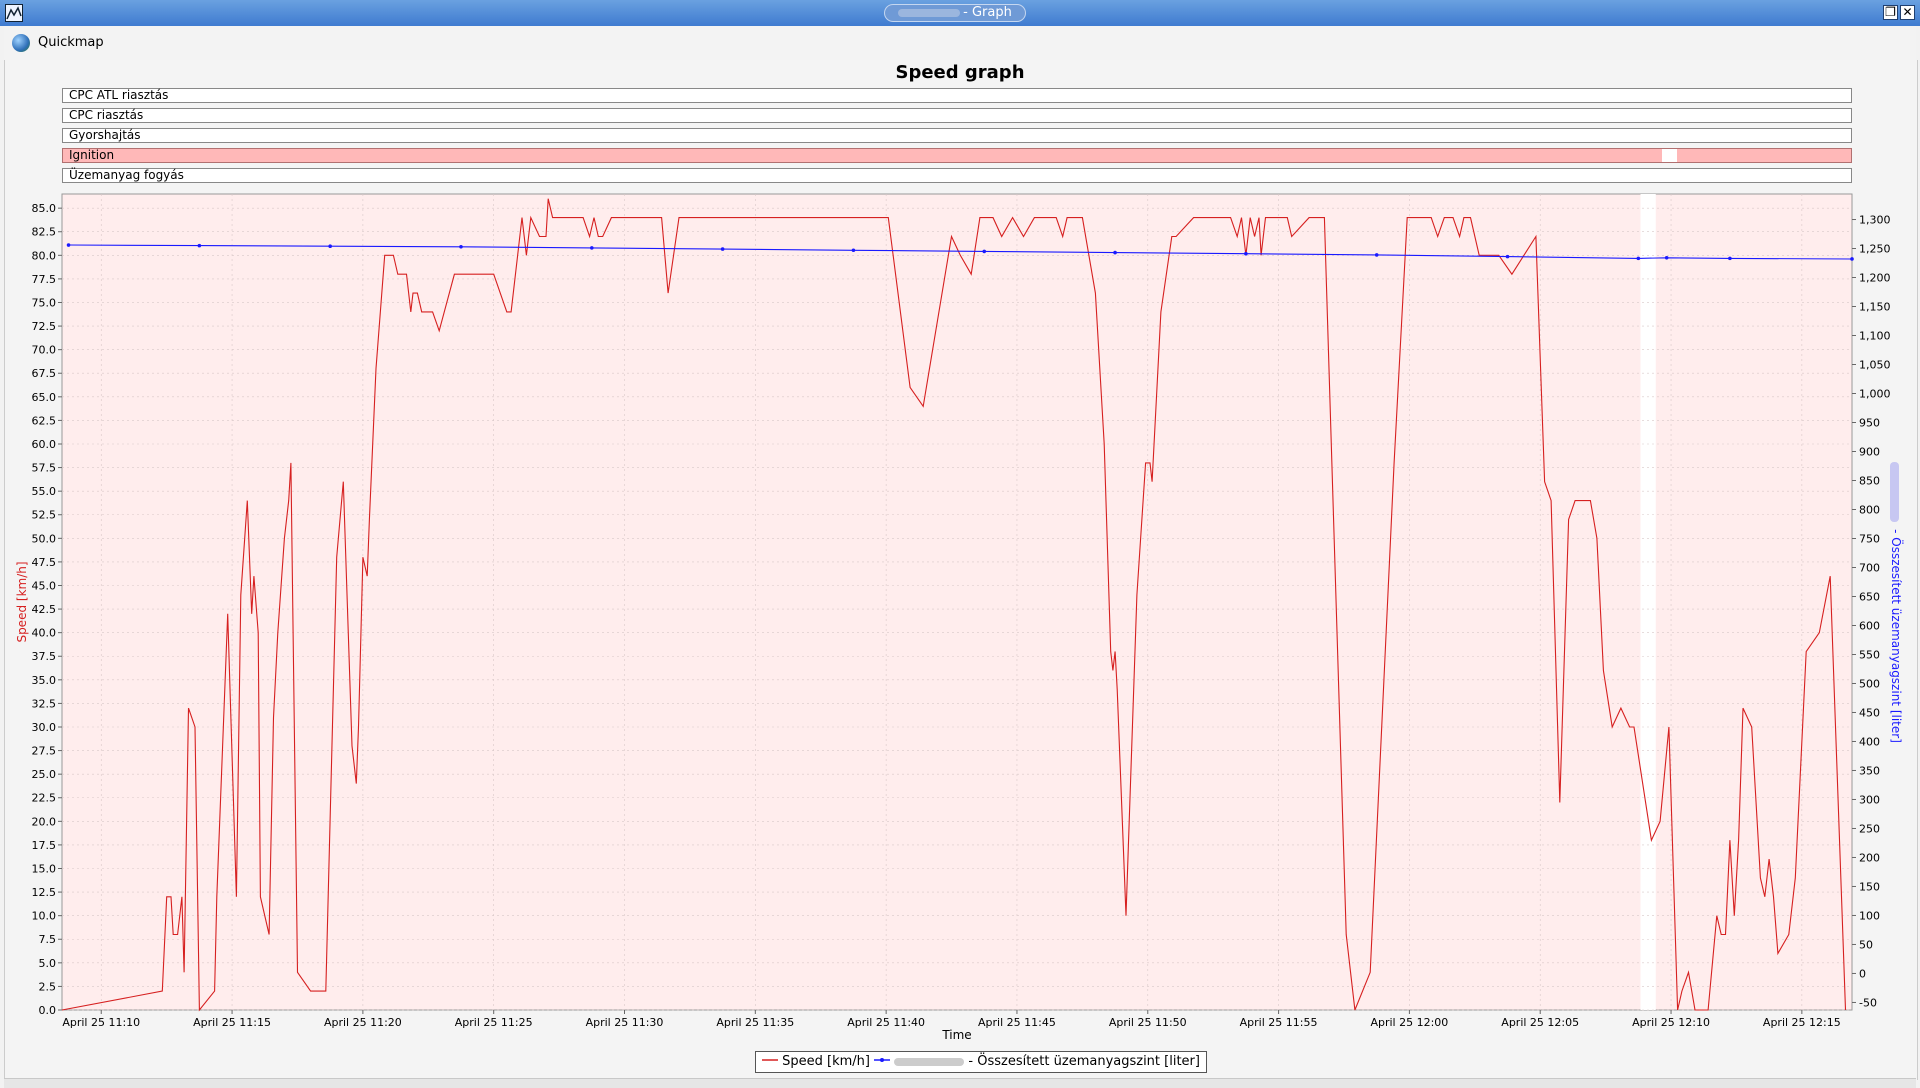 Image resolution: width=1920 pixels, height=1088 pixels. I want to click on y-left-axis-label: Speed [km/h], so click(22, 601).